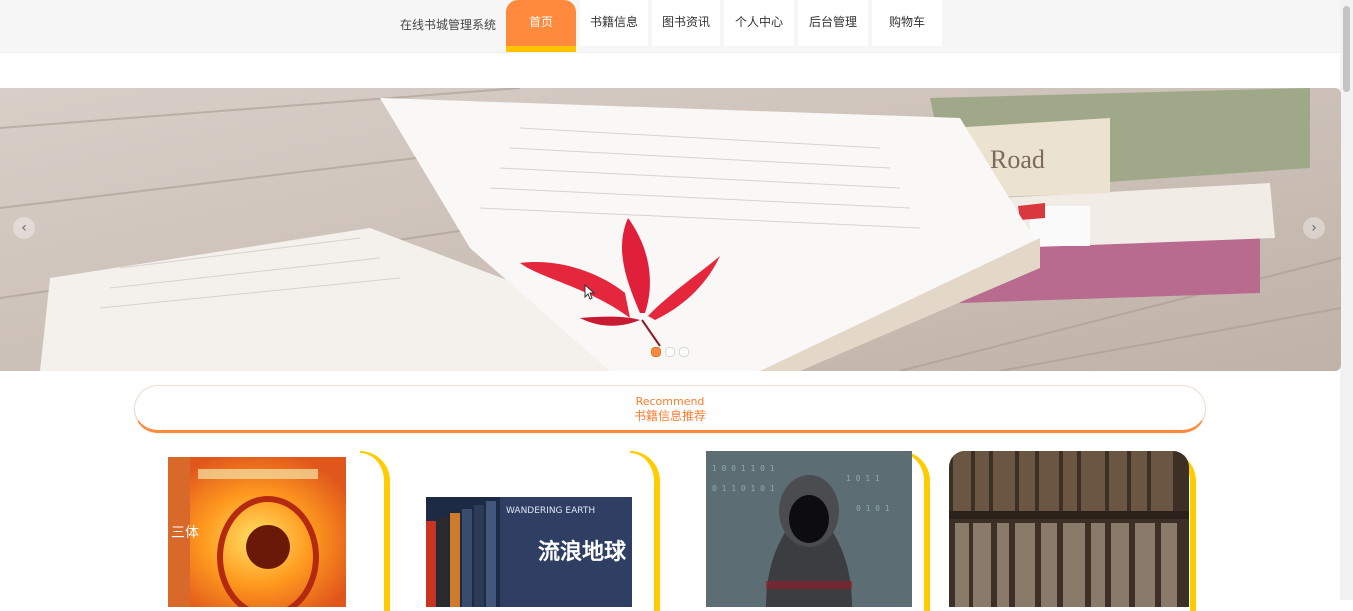 This screenshot has width=1353, height=611. What do you see at coordinates (541, 26) in the screenshot?
I see `nav-home: 首页` at bounding box center [541, 26].